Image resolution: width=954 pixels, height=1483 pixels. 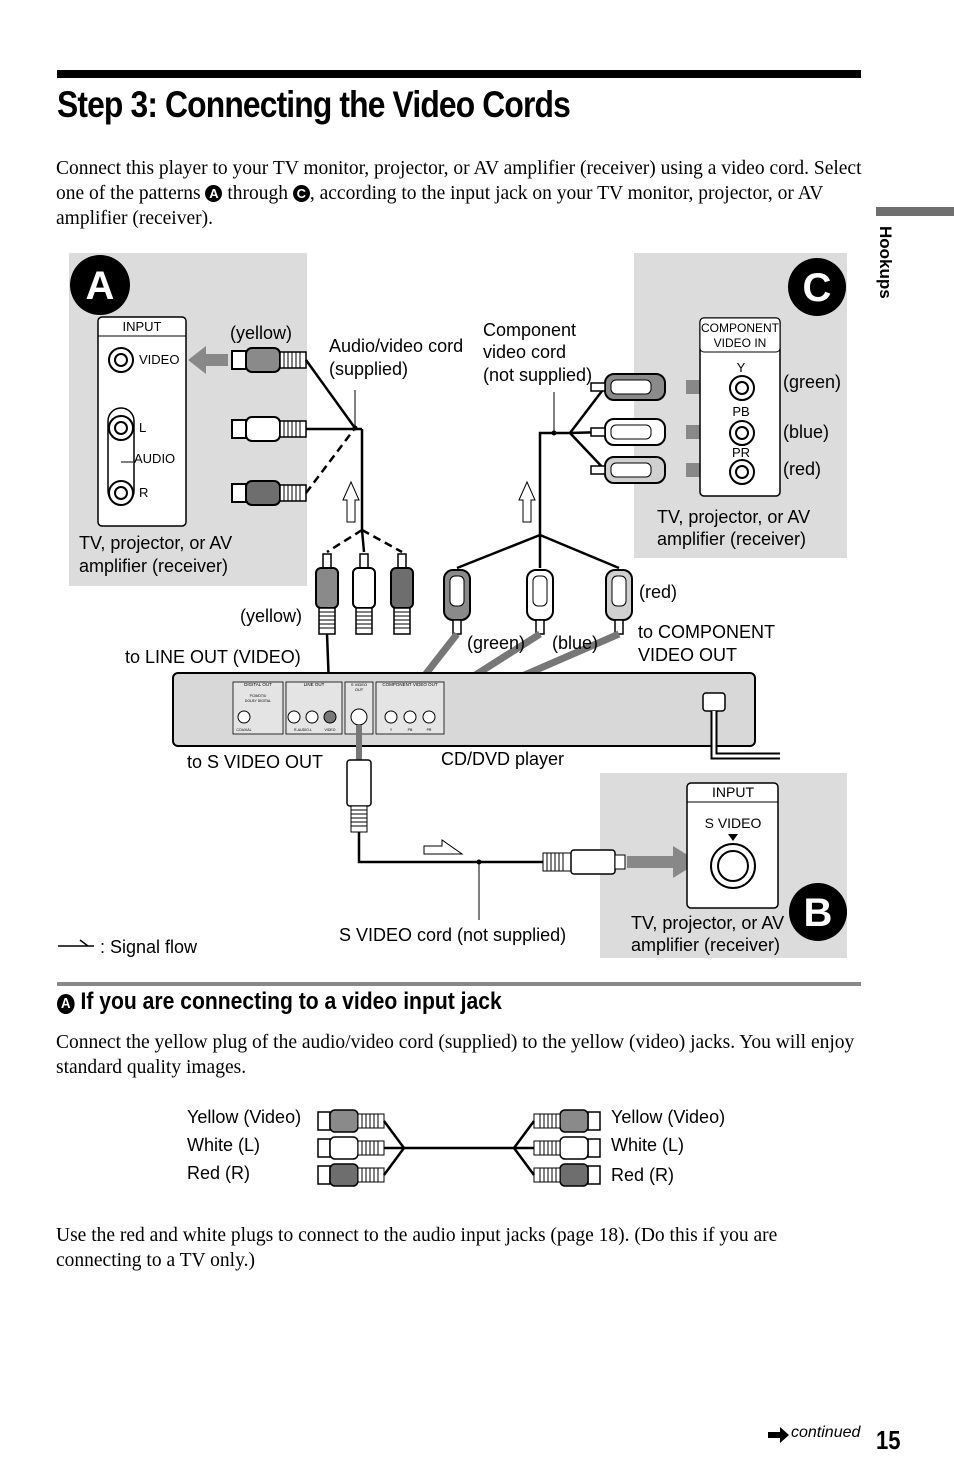 What do you see at coordinates (409, 684) in the screenshot?
I see `svg-text: COMPONENT VIDEO OUT` at bounding box center [409, 684].